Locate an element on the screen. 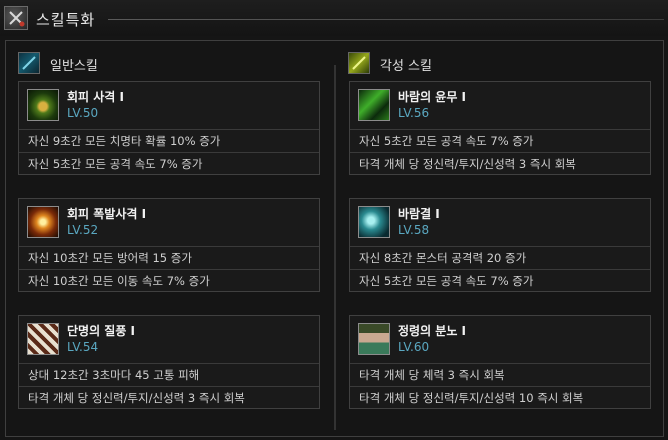 This screenshot has width=668, height=440. skill-level: LV.54 is located at coordinates (83, 347).